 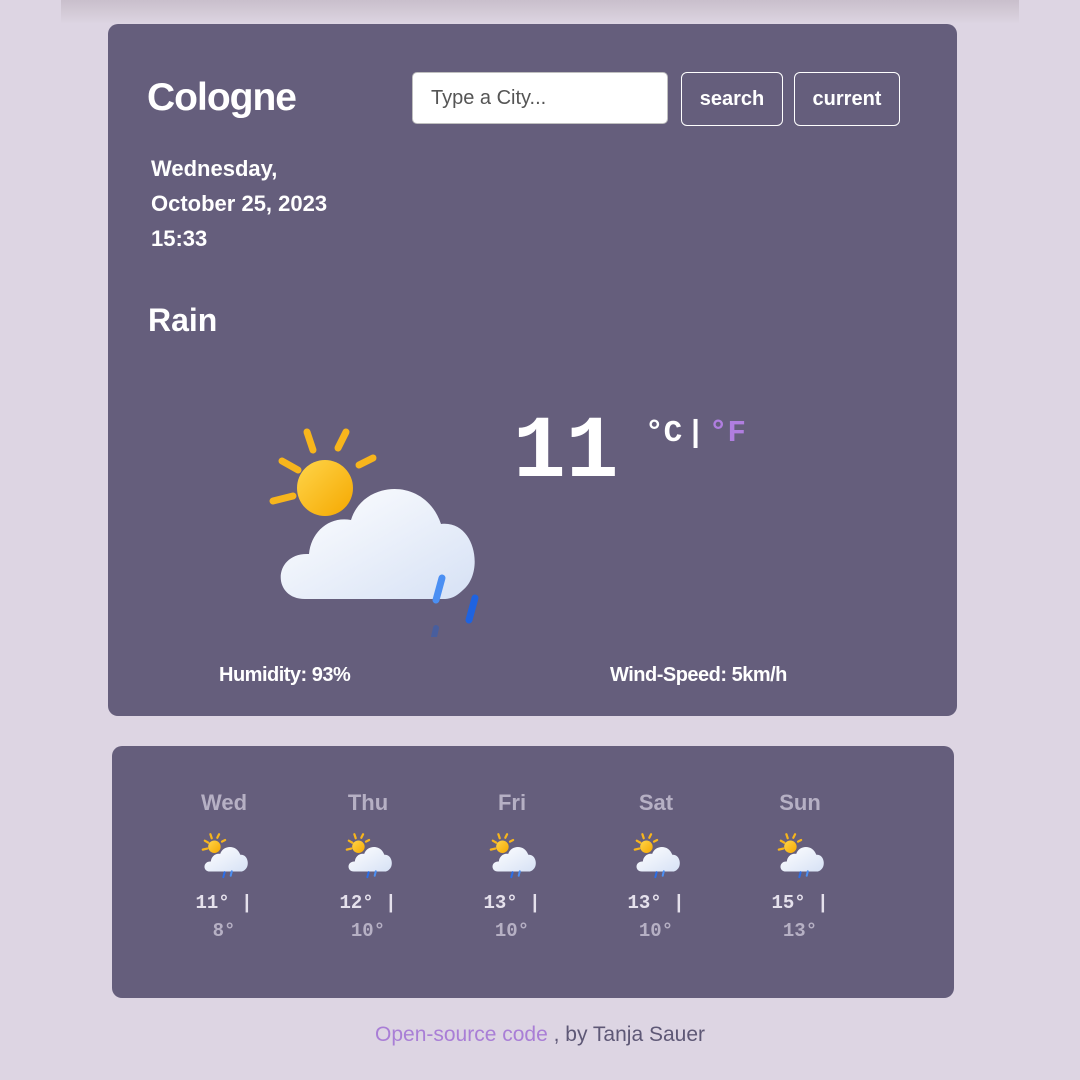 What do you see at coordinates (626, 1034) in the screenshot?
I see `footer-author: , by Tanja Sauer` at bounding box center [626, 1034].